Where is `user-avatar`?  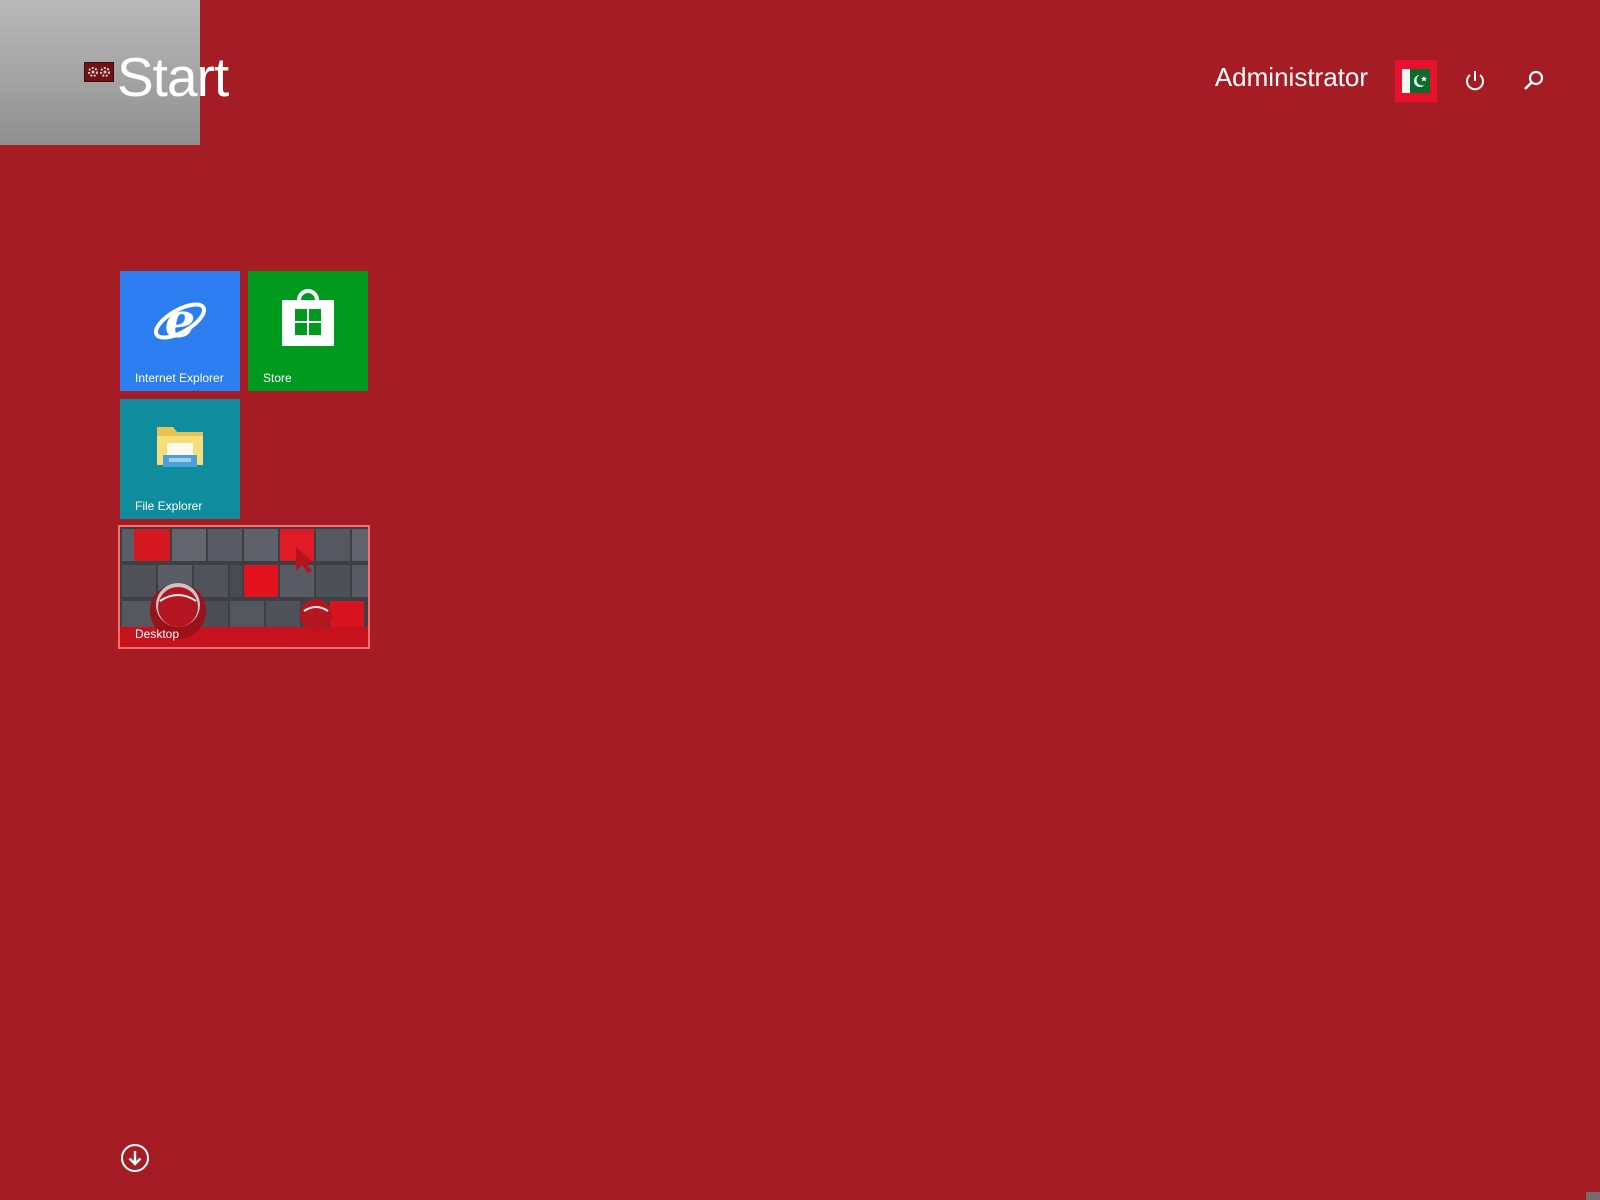 user-avatar is located at coordinates (1416, 81).